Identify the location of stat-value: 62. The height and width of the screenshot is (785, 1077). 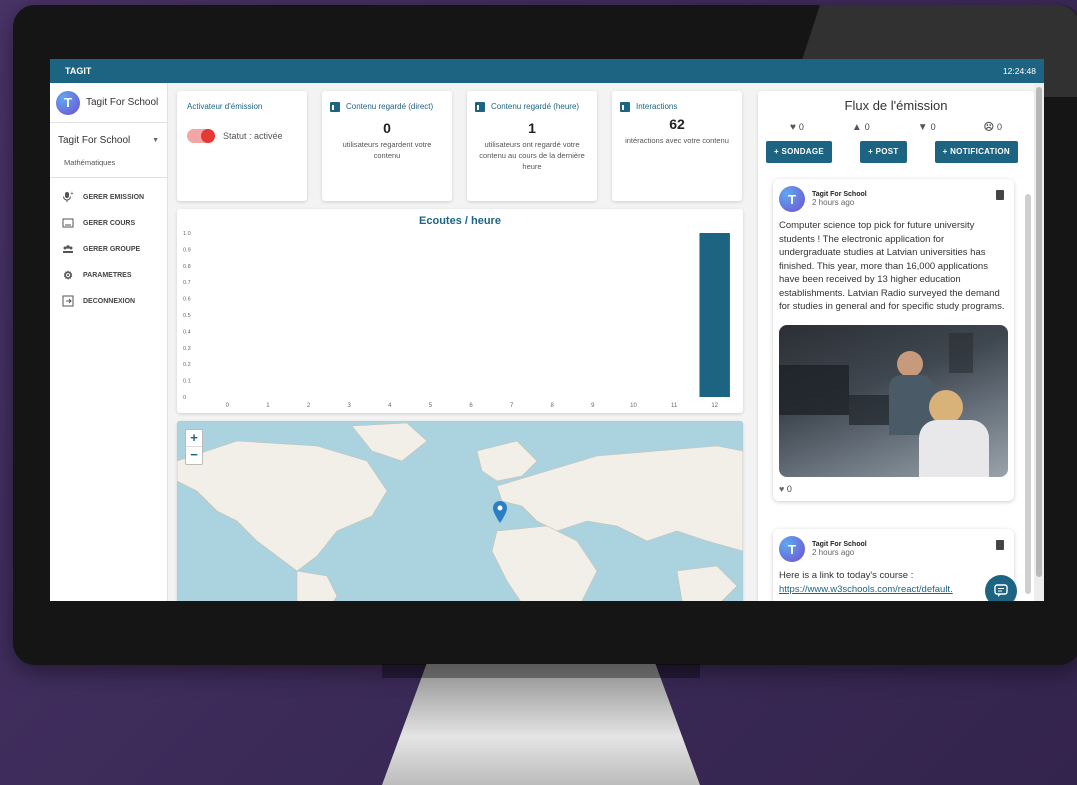
(677, 124).